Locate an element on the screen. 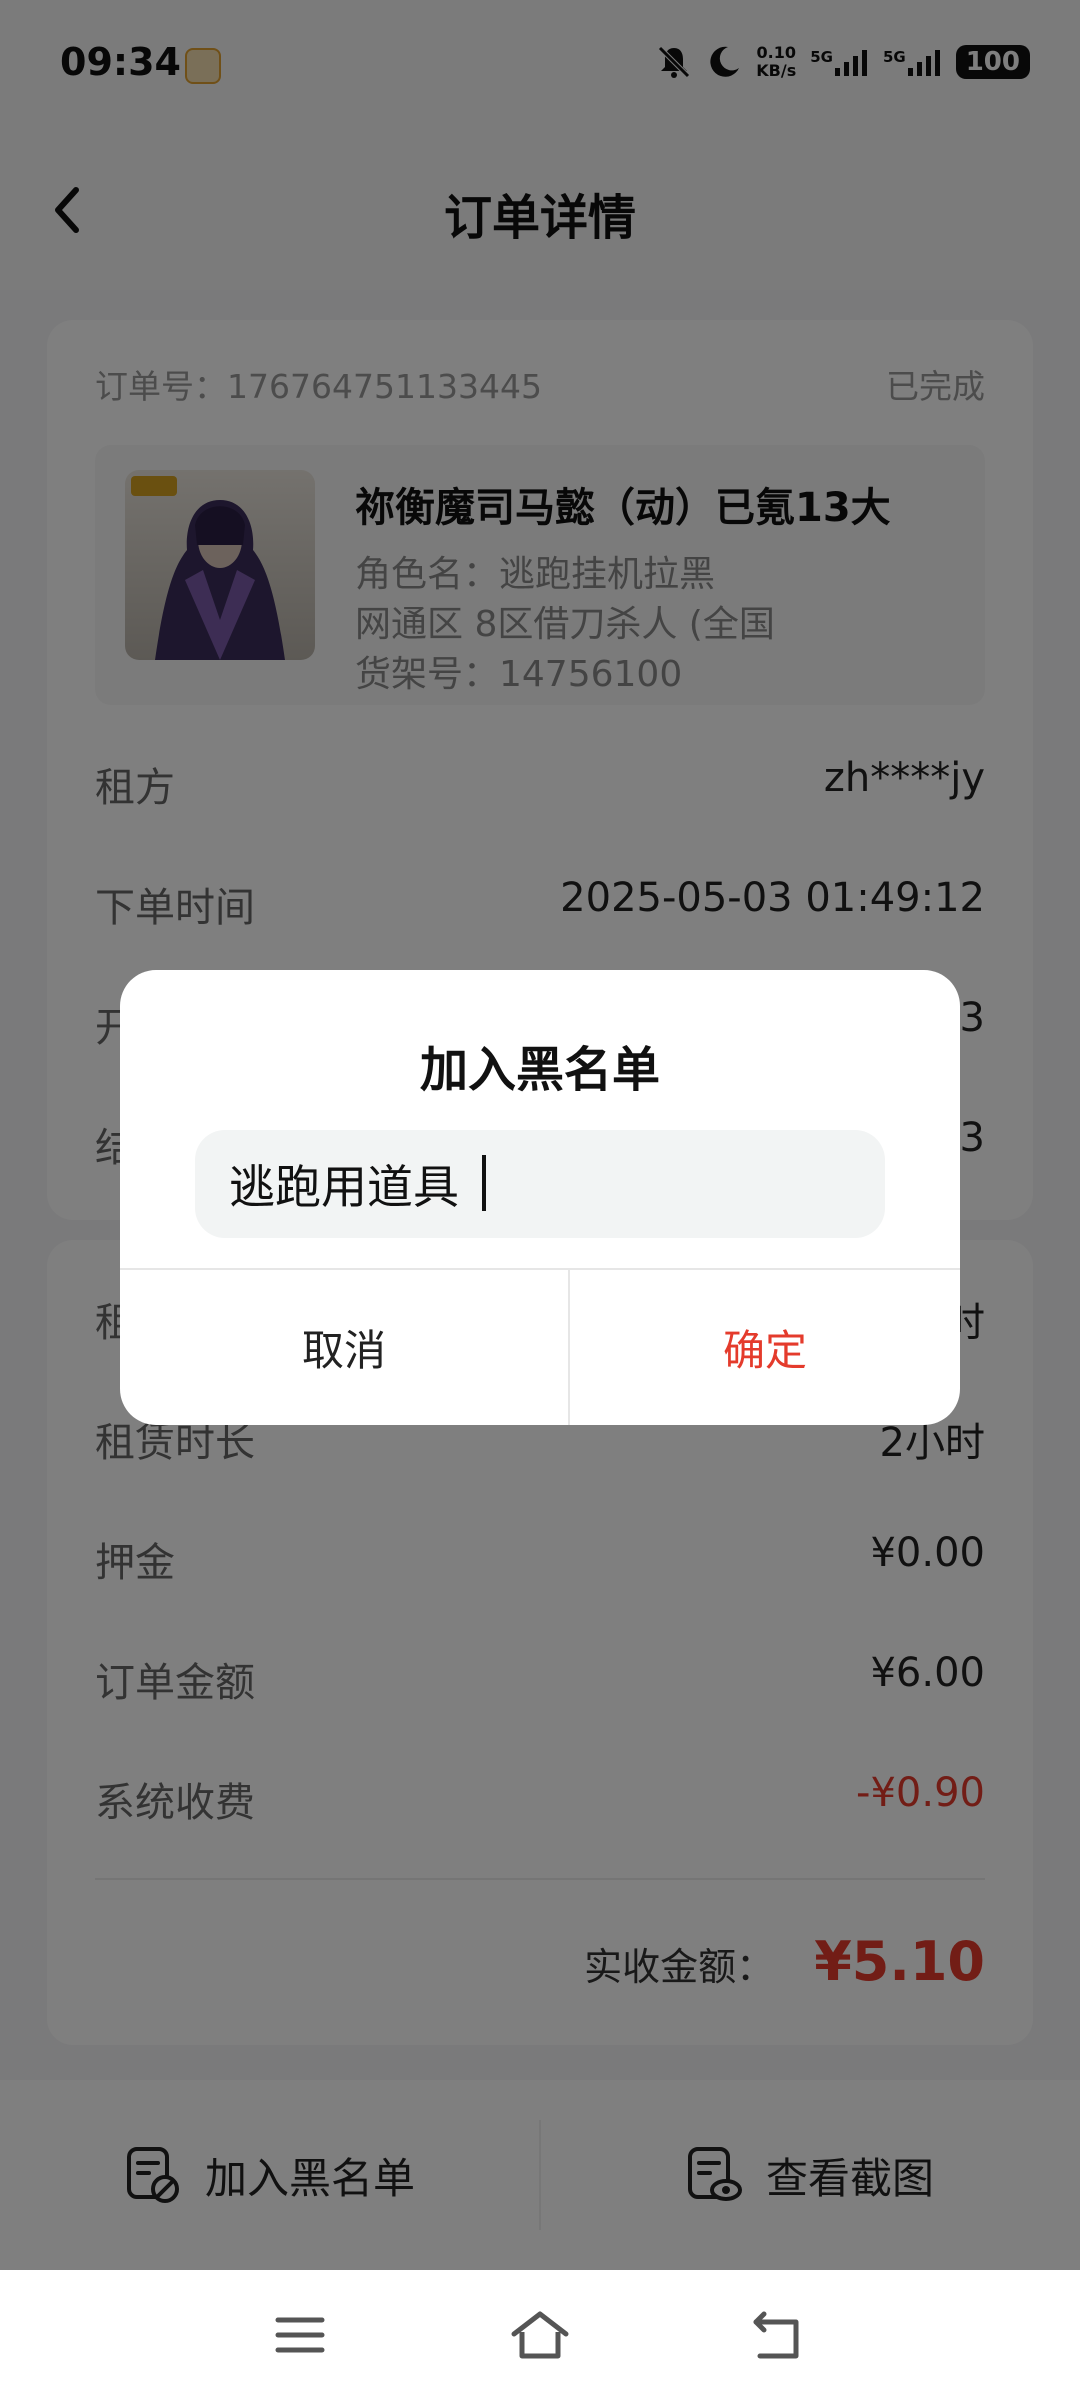  blacklist-dialog: 加入黑名单 取消 确定 is located at coordinates (540, 1197).